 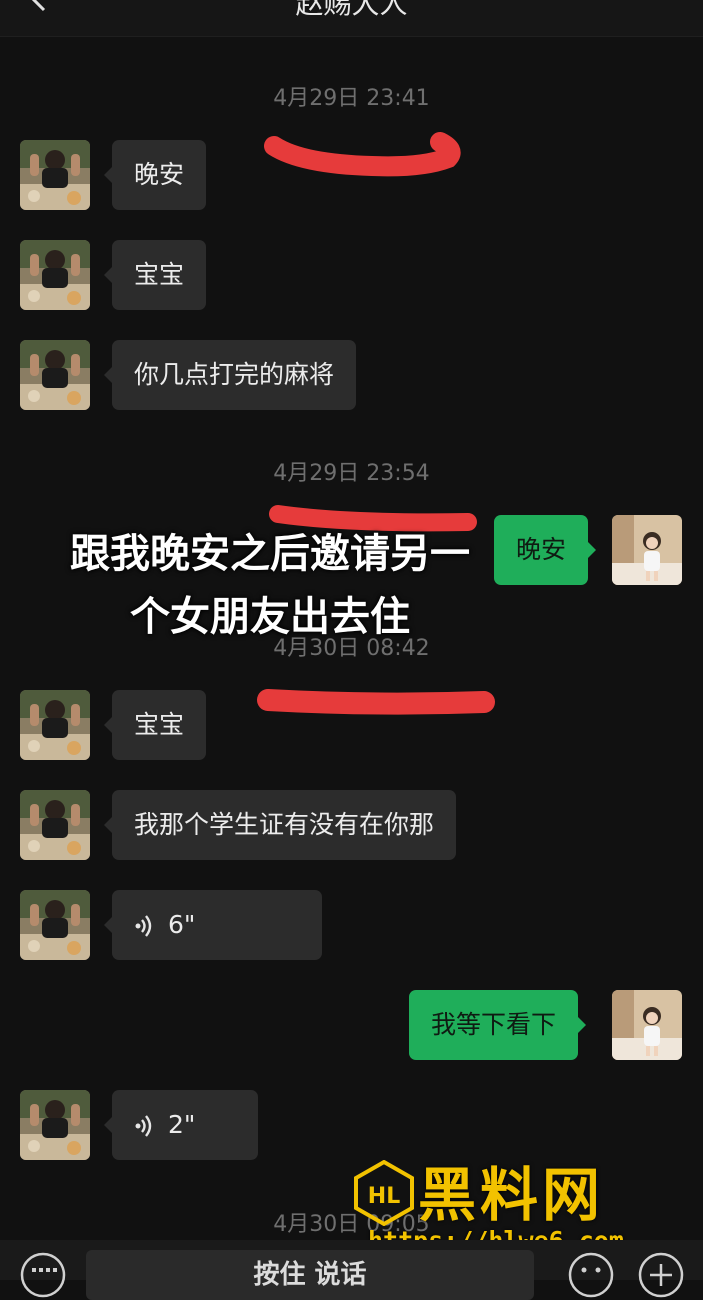 I want to click on overlay-caption-line1: 跟我晚安之后邀请另一, so click(x=270, y=554).